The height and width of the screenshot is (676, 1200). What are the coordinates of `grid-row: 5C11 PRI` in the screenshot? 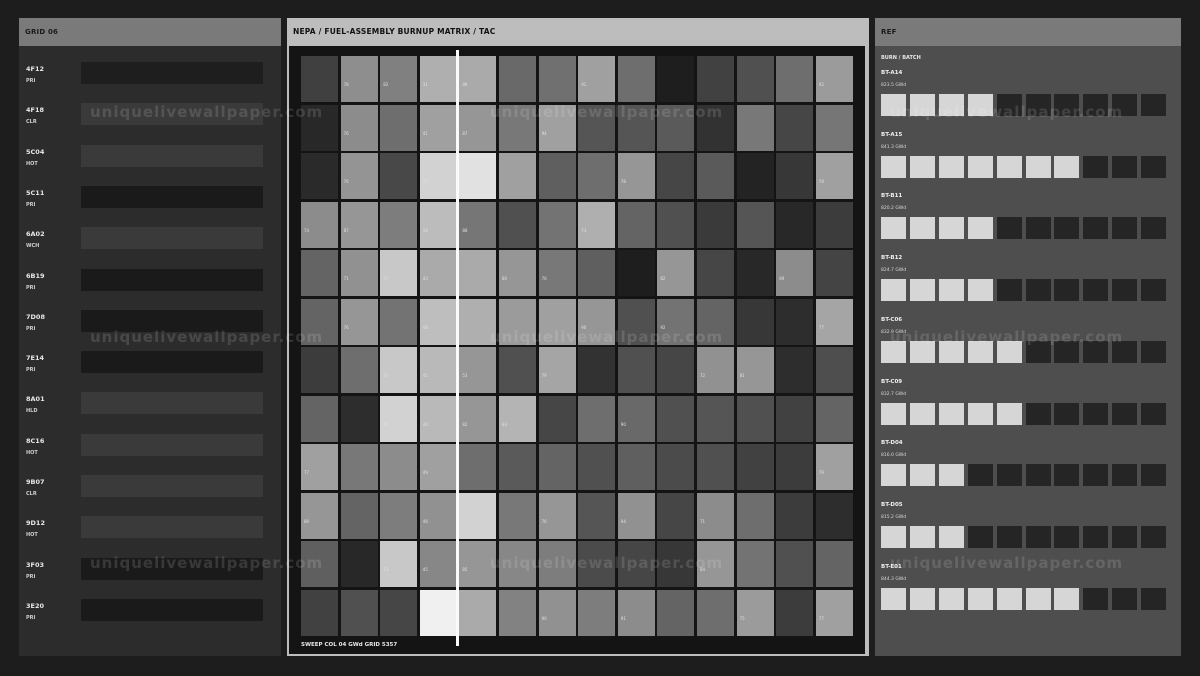 It's located at (150, 206).